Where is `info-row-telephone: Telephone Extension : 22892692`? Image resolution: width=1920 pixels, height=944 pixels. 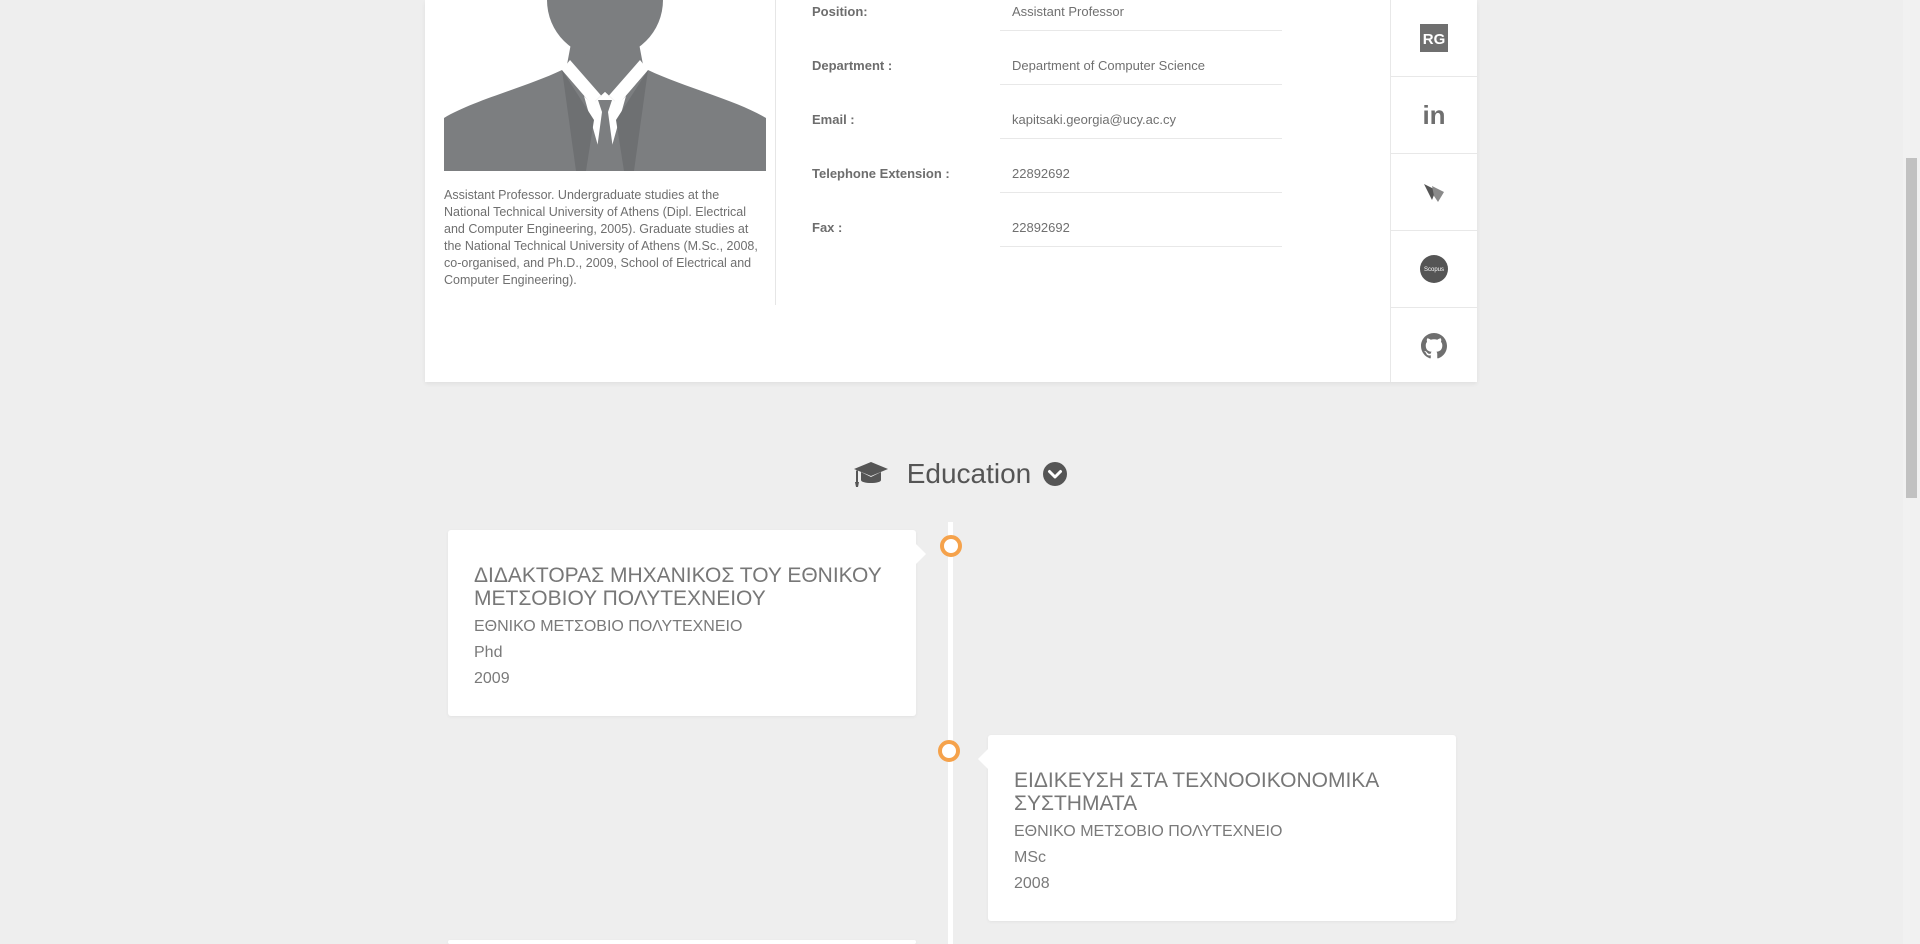 info-row-telephone: Telephone Extension : 22892692 is located at coordinates (1047, 181).